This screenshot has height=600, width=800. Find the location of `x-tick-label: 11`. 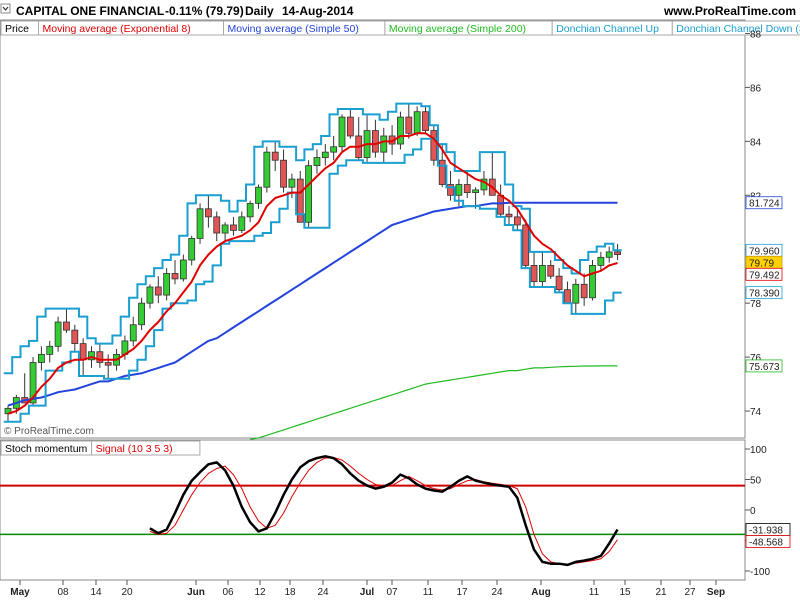

x-tick-label: 11 is located at coordinates (428, 592).